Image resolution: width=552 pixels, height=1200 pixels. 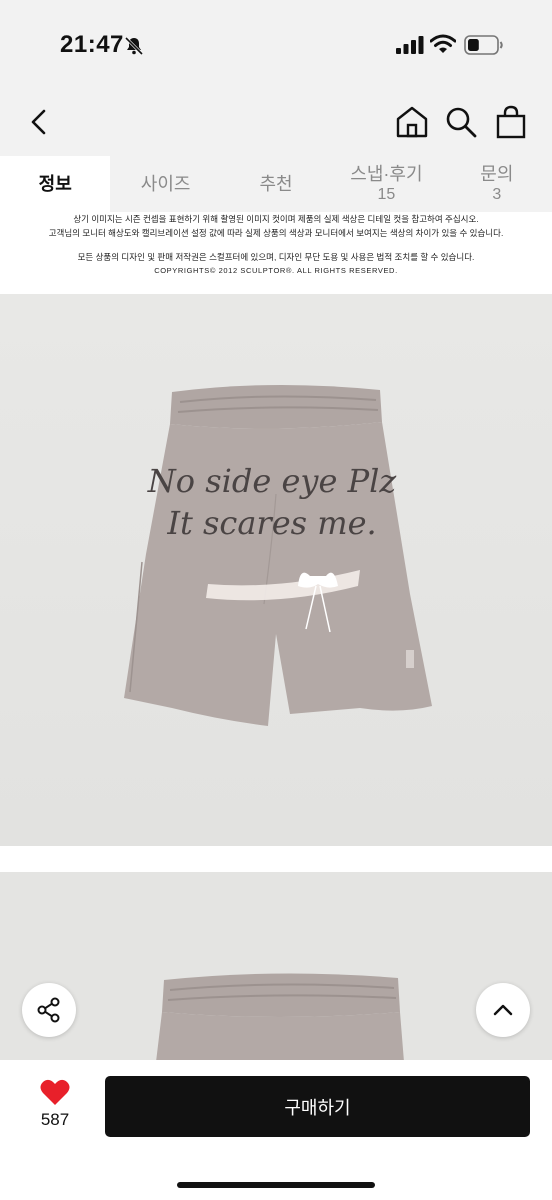 What do you see at coordinates (40, 122) in the screenshot?
I see `back-icon` at bounding box center [40, 122].